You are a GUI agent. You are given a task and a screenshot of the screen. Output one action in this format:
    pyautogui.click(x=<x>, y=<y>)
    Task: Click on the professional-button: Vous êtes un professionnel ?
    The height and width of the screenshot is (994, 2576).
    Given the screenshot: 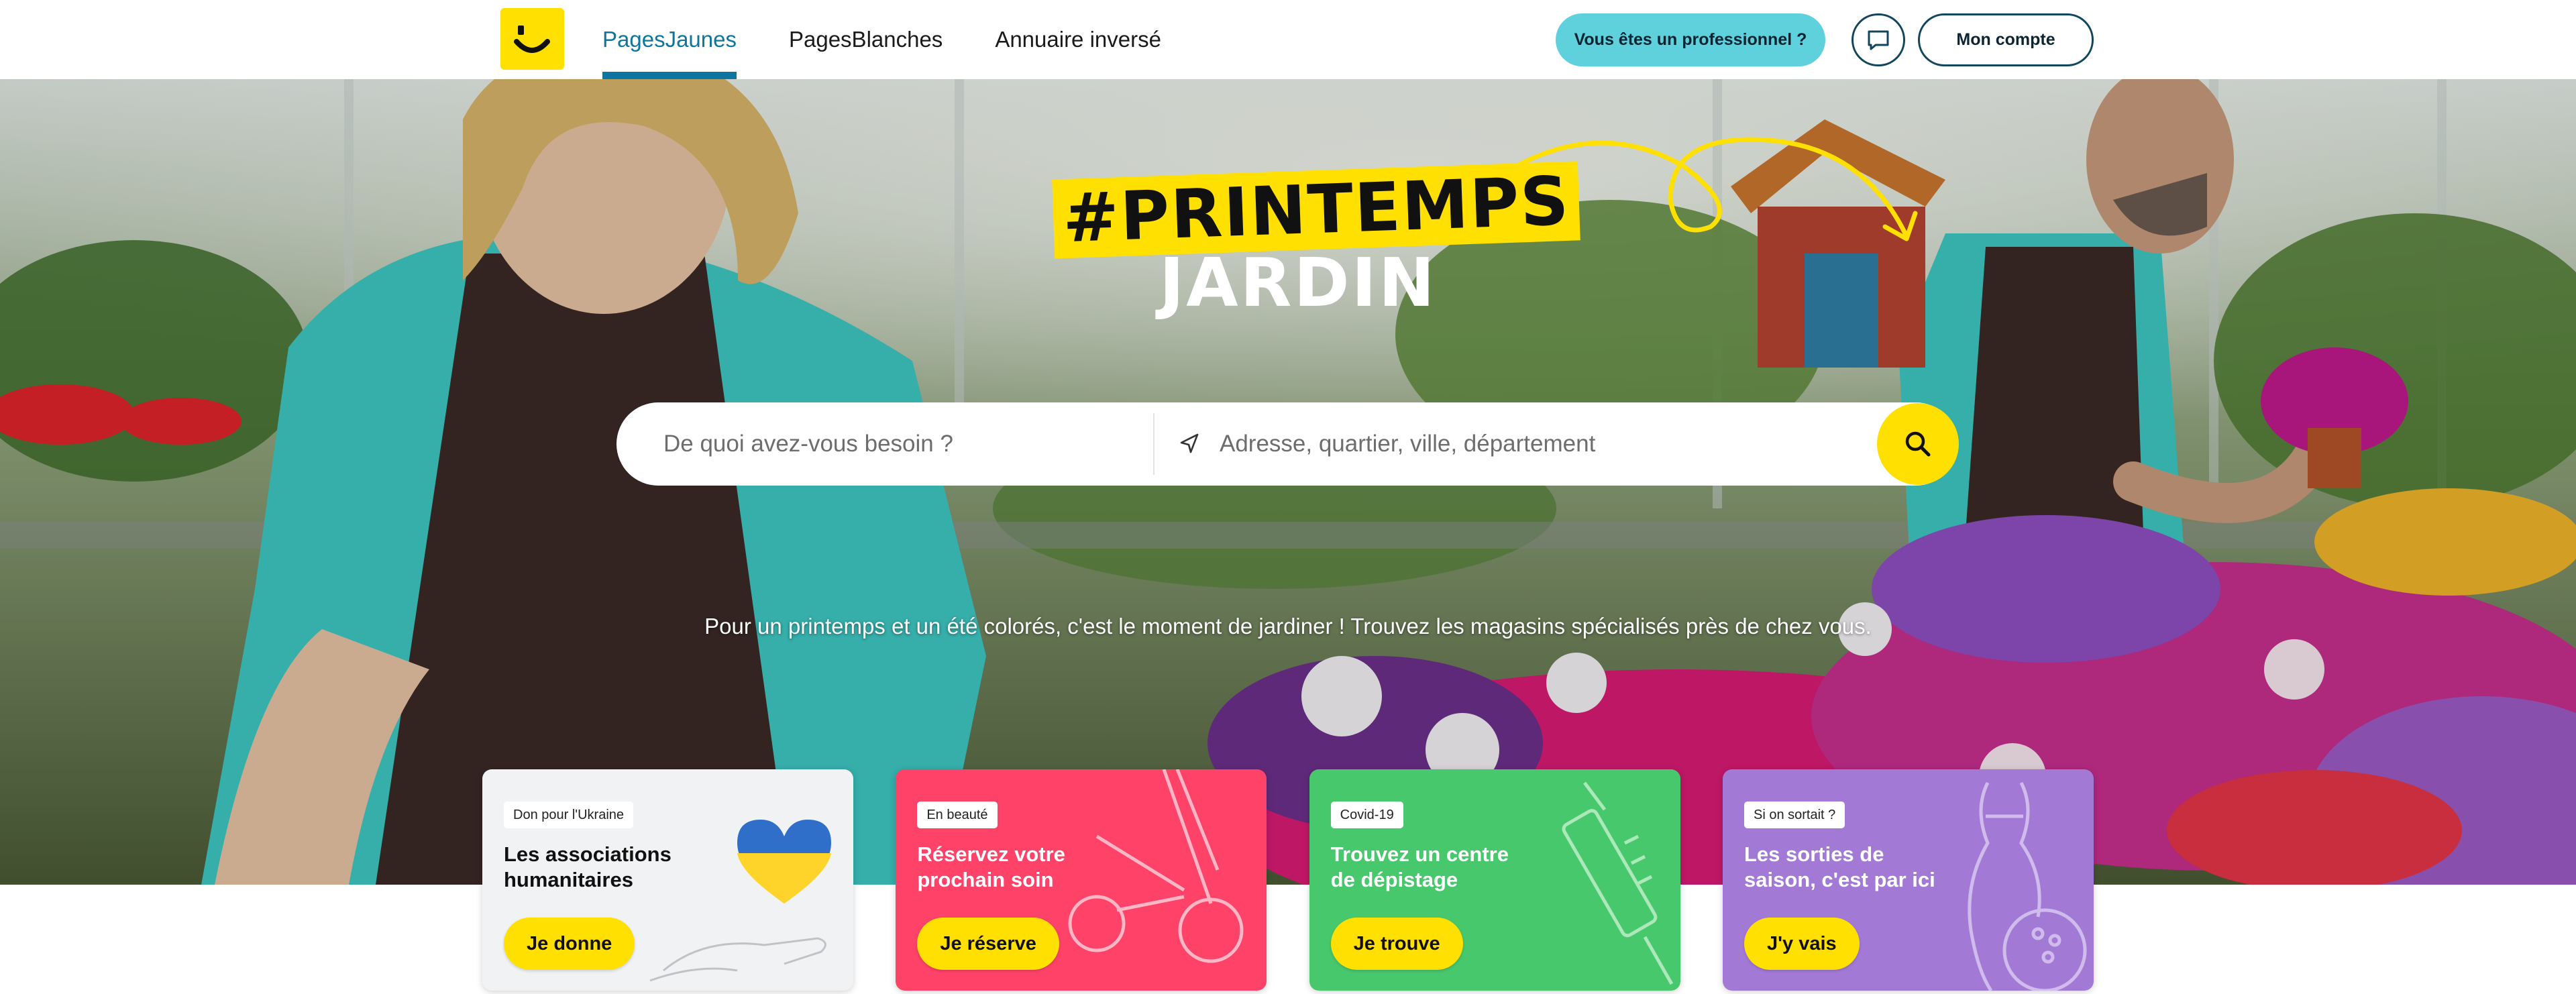 What is the action you would take?
    pyautogui.click(x=1690, y=39)
    